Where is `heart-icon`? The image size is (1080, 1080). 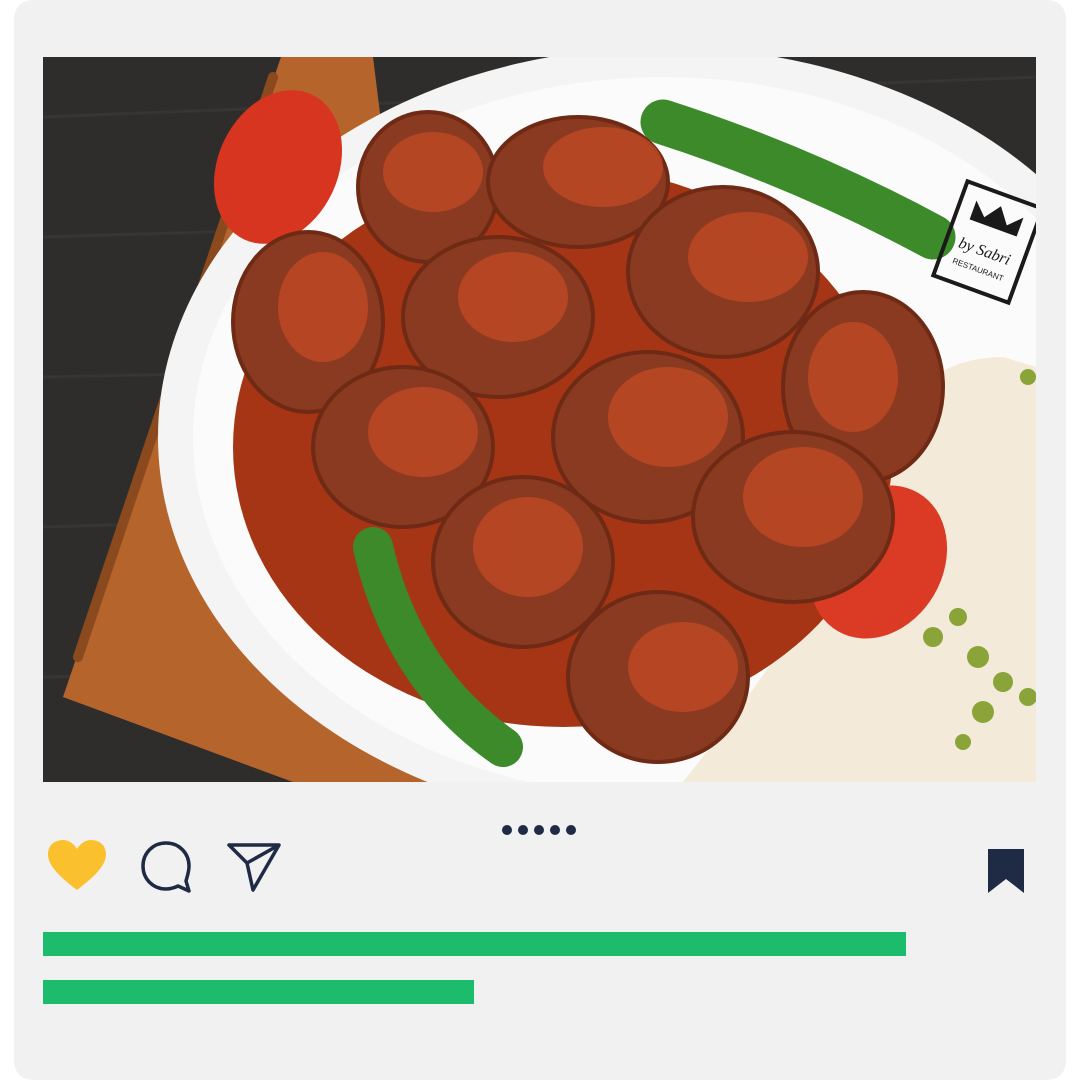 heart-icon is located at coordinates (77, 865).